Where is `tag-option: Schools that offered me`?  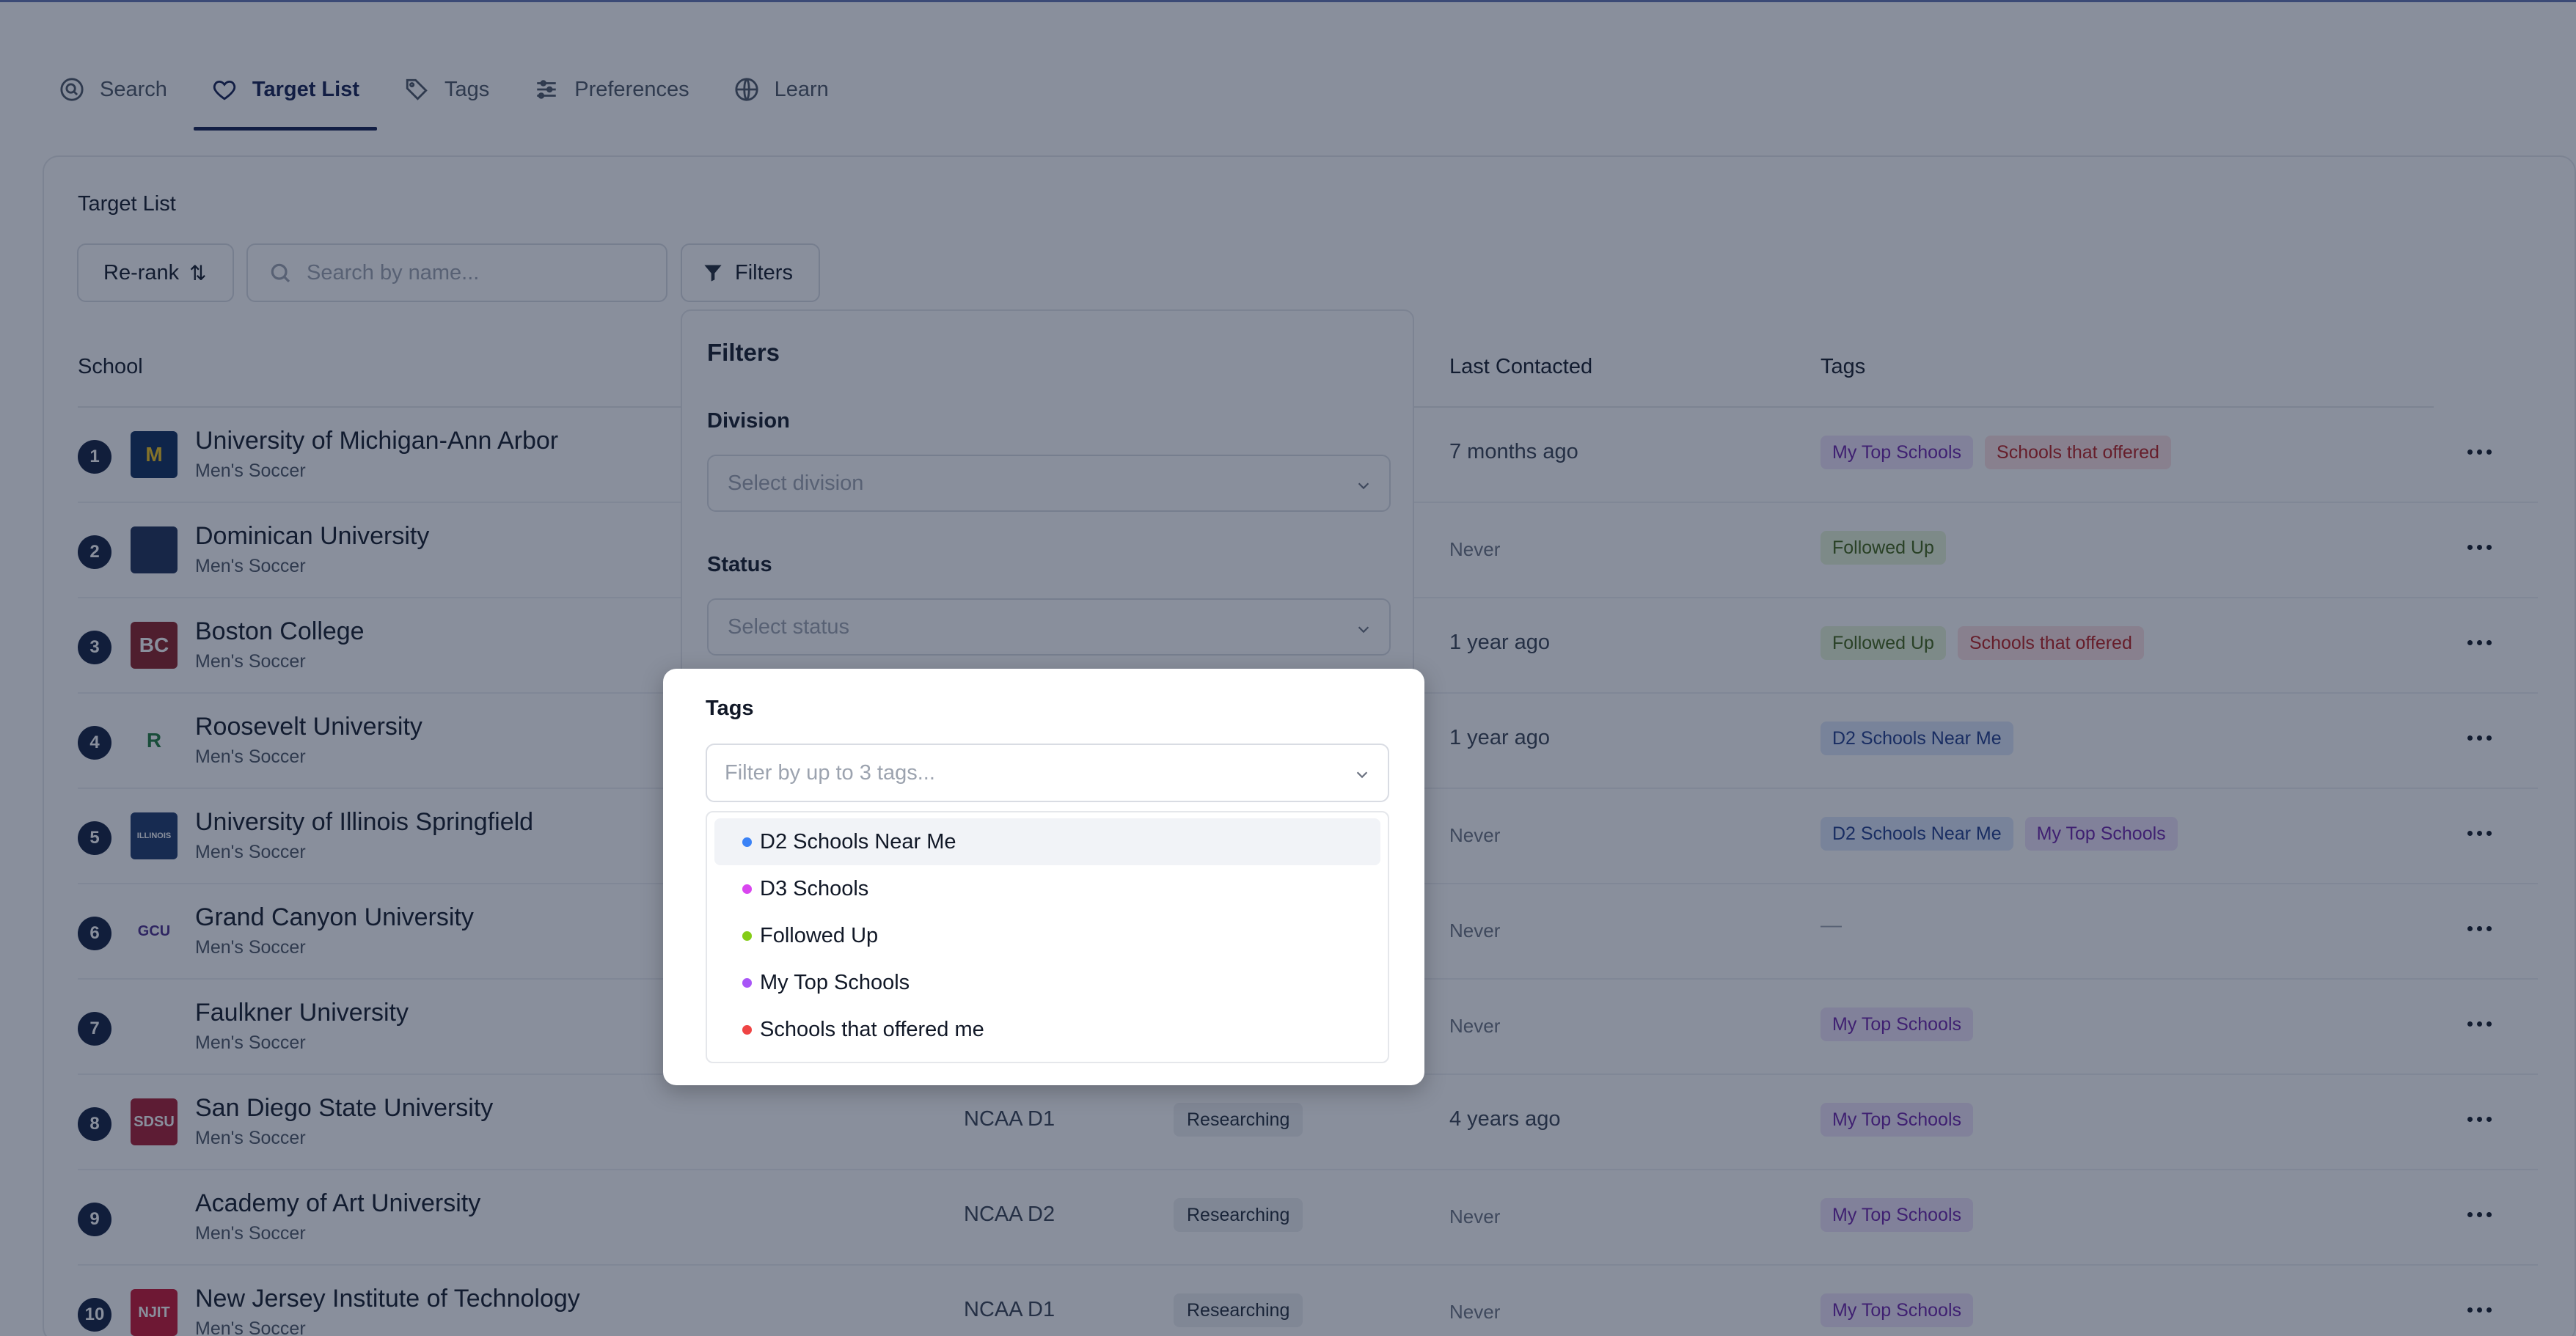 tag-option: Schools that offered me is located at coordinates (1047, 1029).